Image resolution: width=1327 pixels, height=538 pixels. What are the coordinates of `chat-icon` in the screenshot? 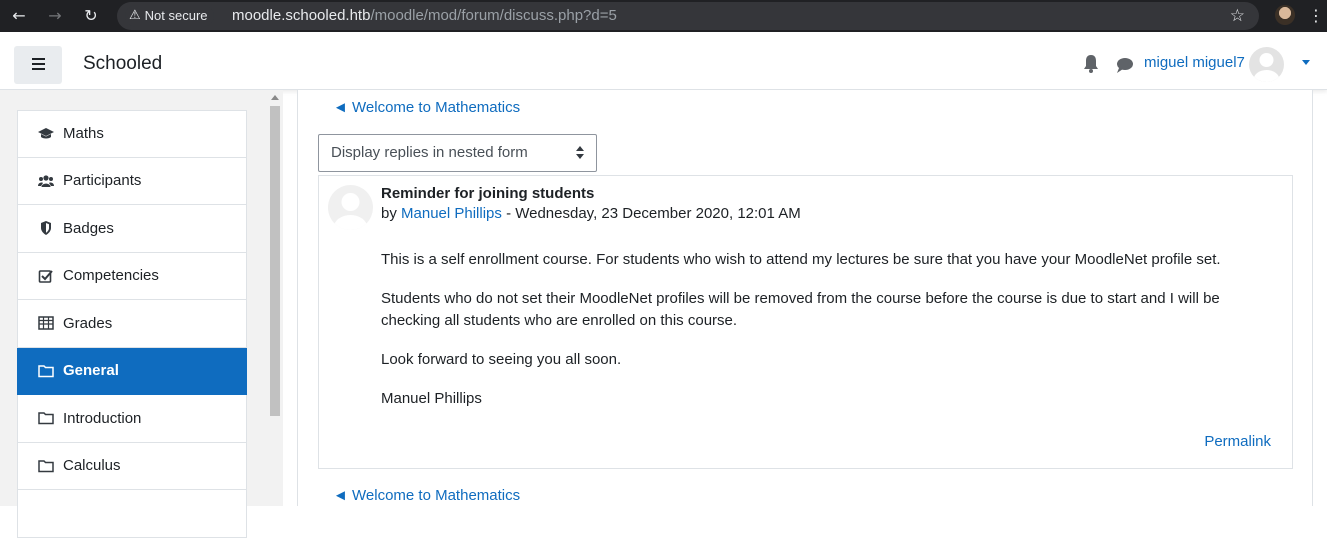 It's located at (1125, 65).